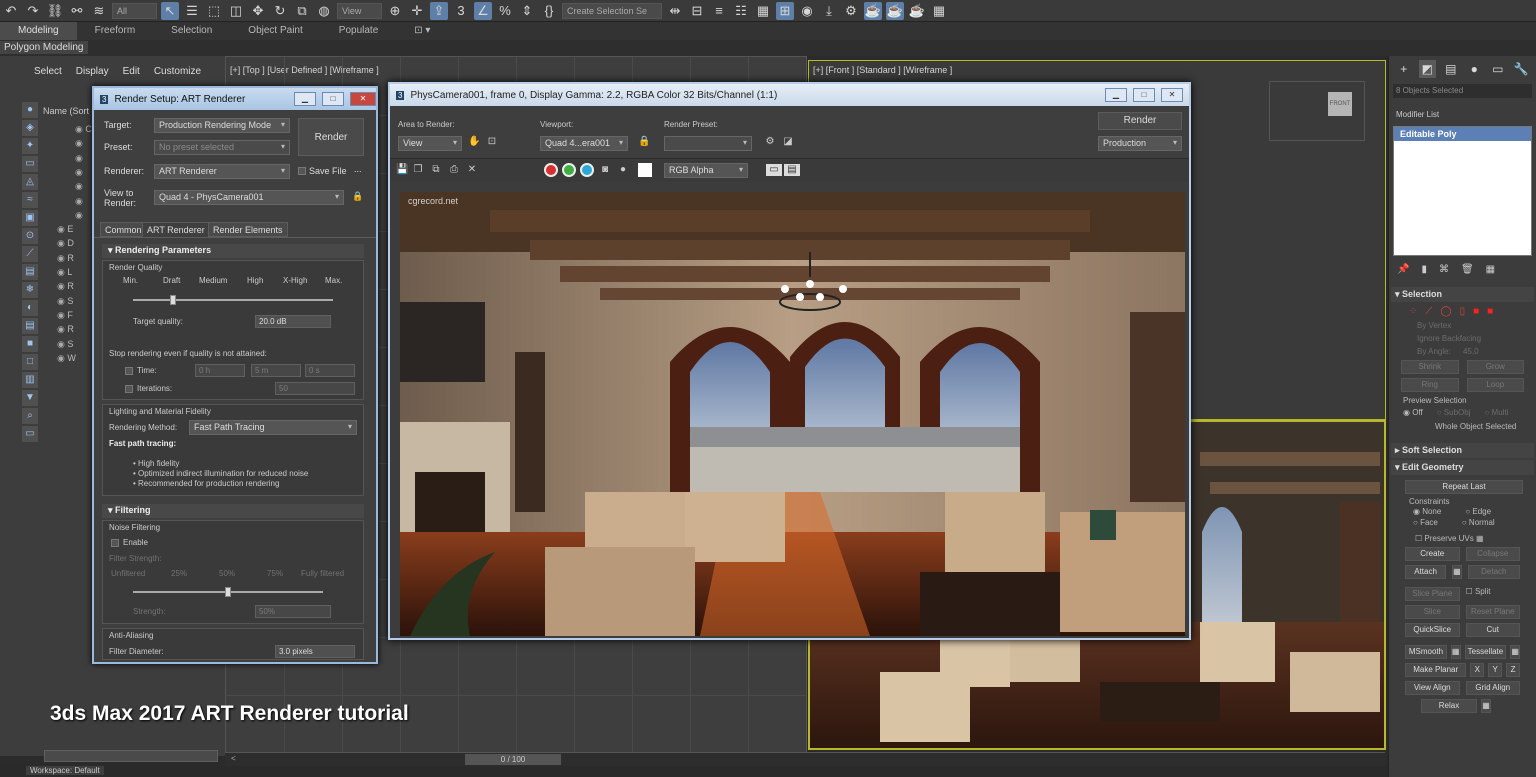 Image resolution: width=1536 pixels, height=777 pixels. What do you see at coordinates (1496, 412) in the screenshot?
I see `preview-multi-radio: ○ Multi` at bounding box center [1496, 412].